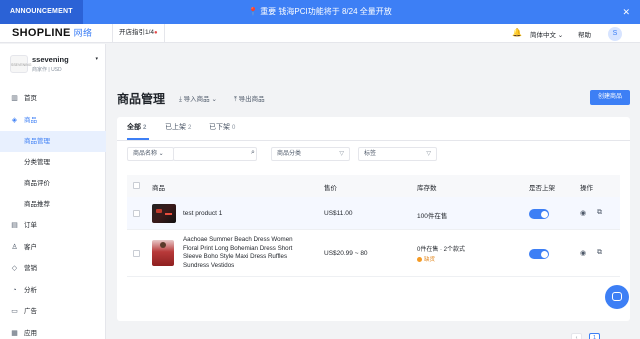 This screenshot has height=339, width=640. I want to click on analytics-icon: ◔, so click(14, 290).